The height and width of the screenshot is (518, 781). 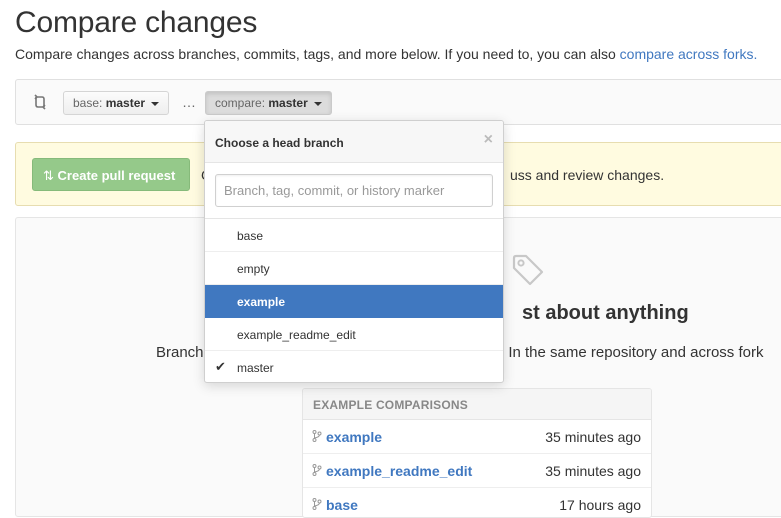 I want to click on create-pull-request-button: ⇅ Create pull request, so click(x=111, y=174).